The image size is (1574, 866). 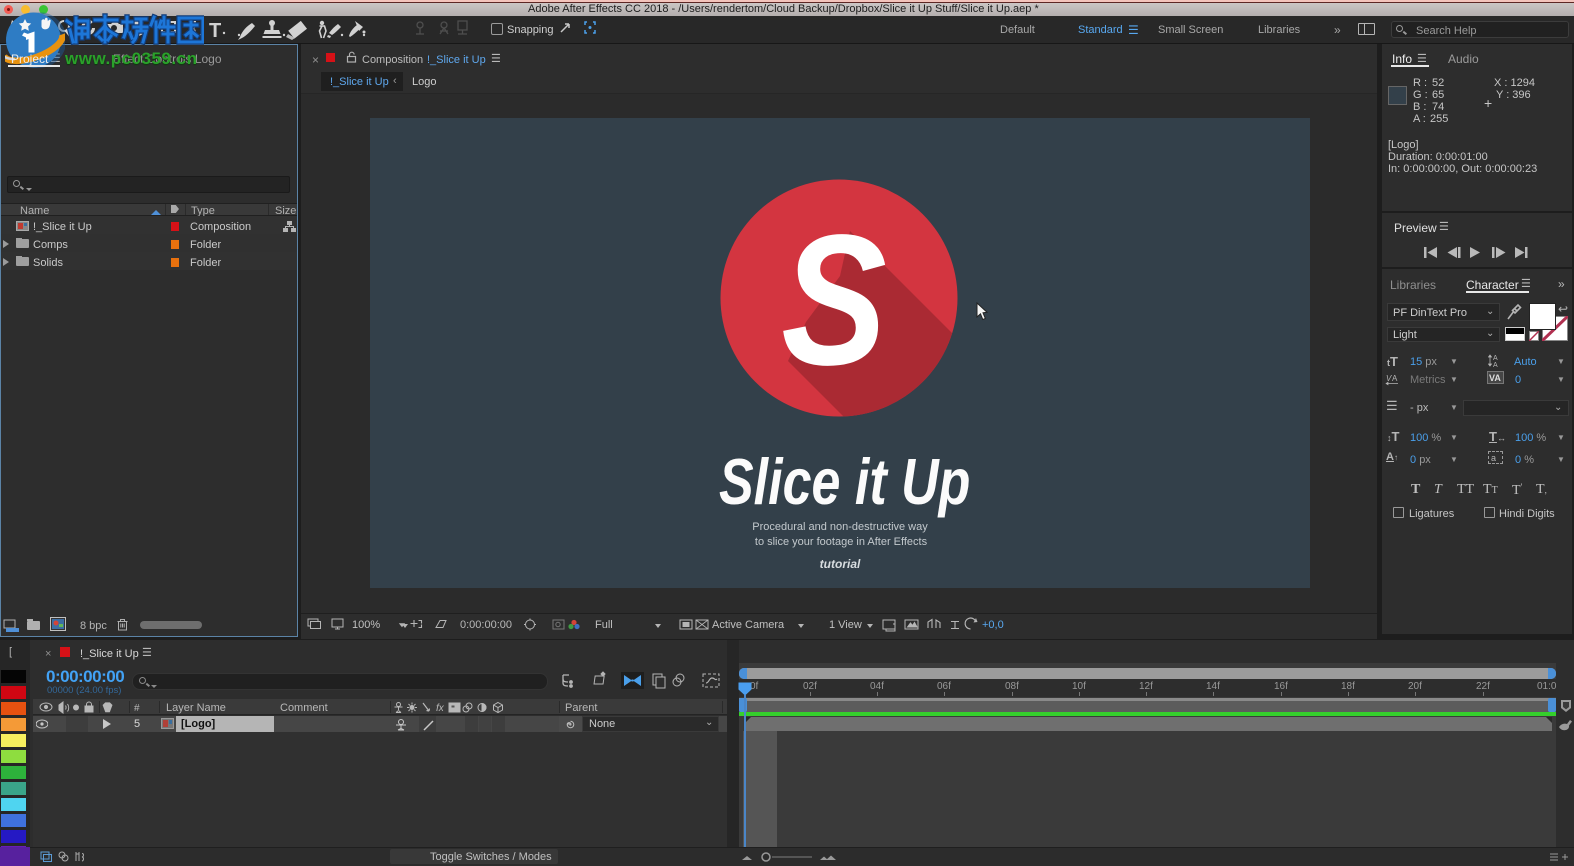 I want to click on svg-text: fx, so click(x=440, y=708).